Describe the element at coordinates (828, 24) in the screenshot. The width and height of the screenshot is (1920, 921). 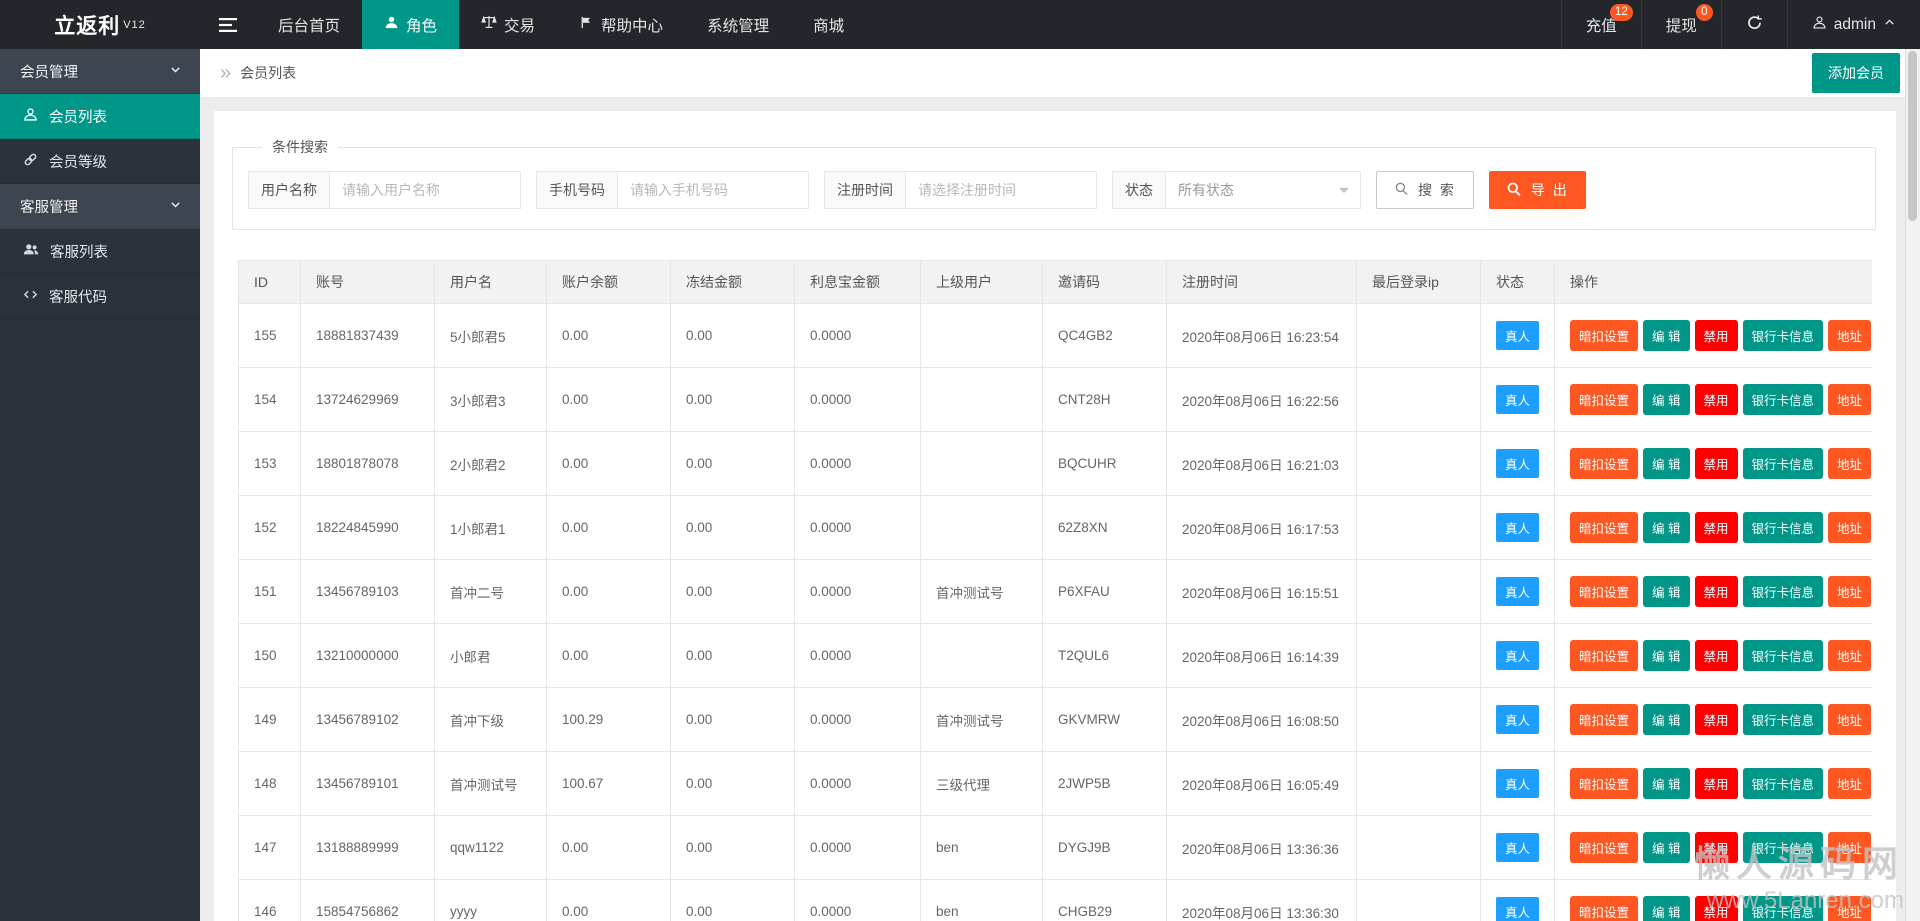
I see `nav-item-mall: 商城` at that location.